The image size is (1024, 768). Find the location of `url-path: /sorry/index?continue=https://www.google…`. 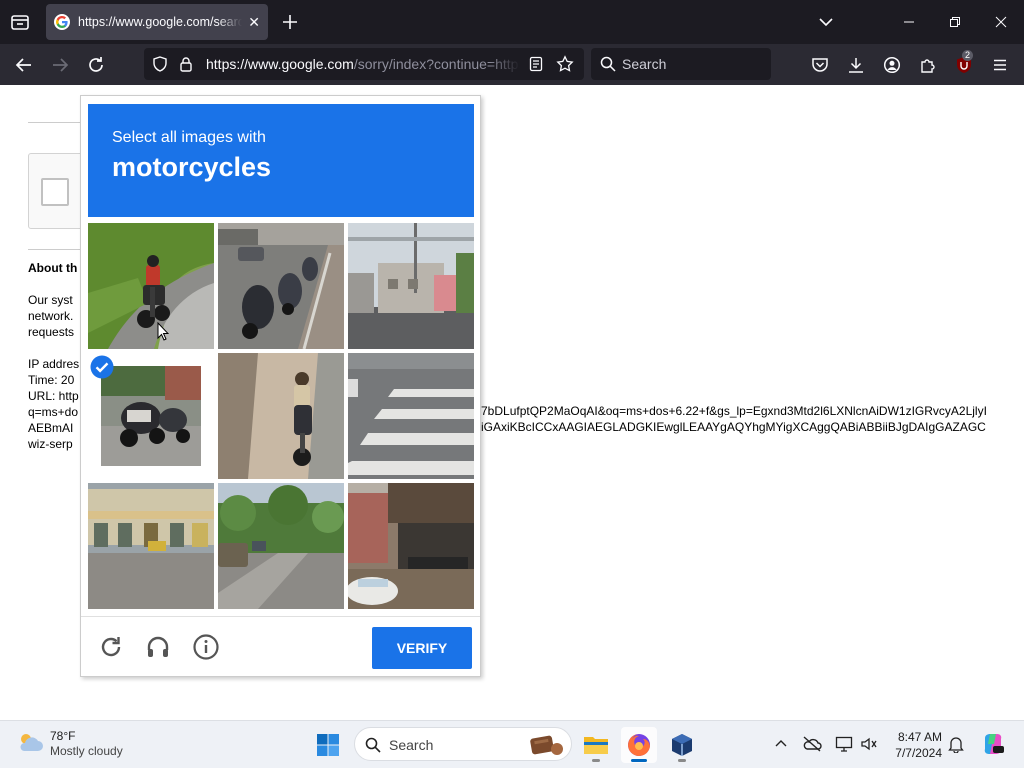

url-path: /sorry/index?continue=https://www.google… is located at coordinates (436, 64).